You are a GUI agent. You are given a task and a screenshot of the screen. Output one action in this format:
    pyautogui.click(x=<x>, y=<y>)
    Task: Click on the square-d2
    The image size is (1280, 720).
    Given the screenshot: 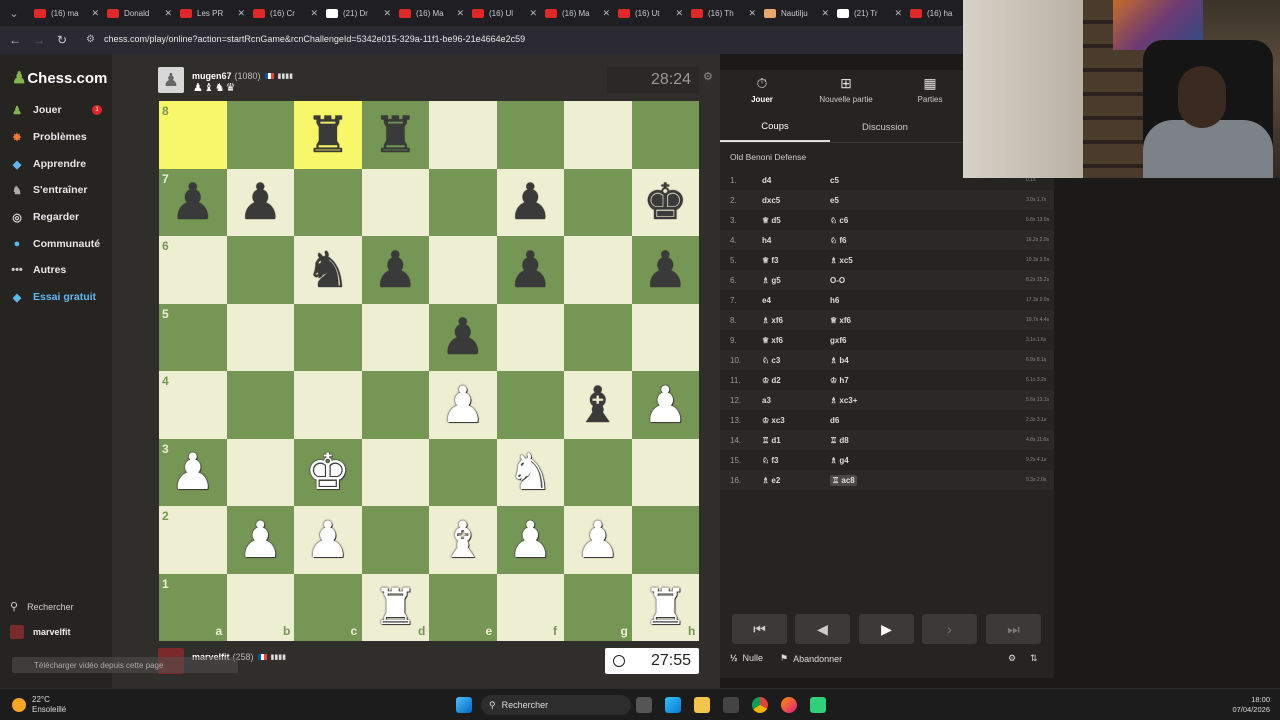 What is the action you would take?
    pyautogui.click(x=395, y=540)
    